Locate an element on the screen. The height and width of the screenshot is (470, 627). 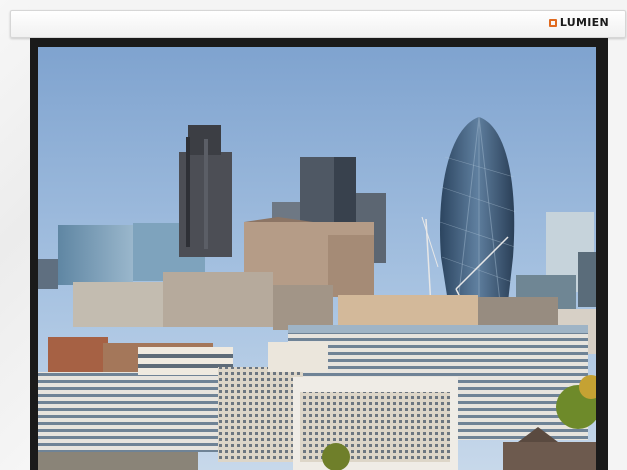
projector-screen-housing: LUMIEN is located at coordinates (318, 24).